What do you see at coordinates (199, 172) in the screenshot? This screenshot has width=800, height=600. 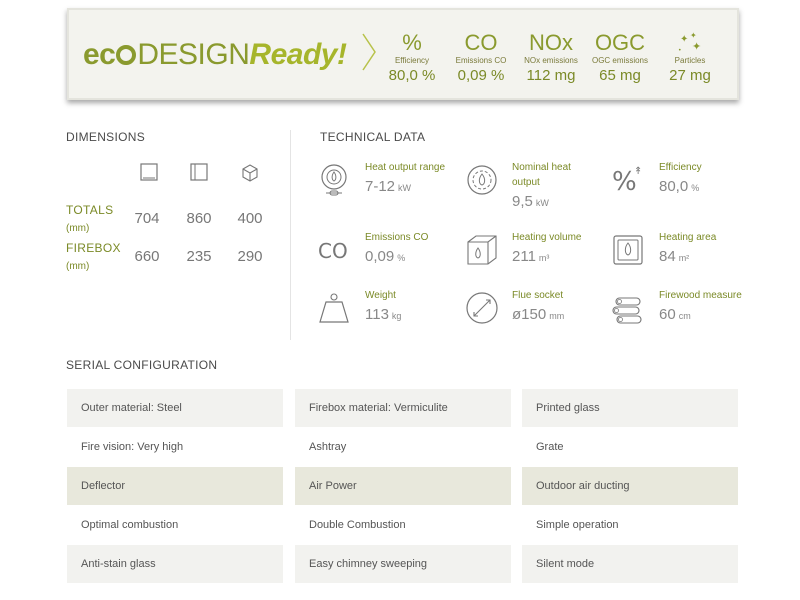 I see `side-view-icon` at bounding box center [199, 172].